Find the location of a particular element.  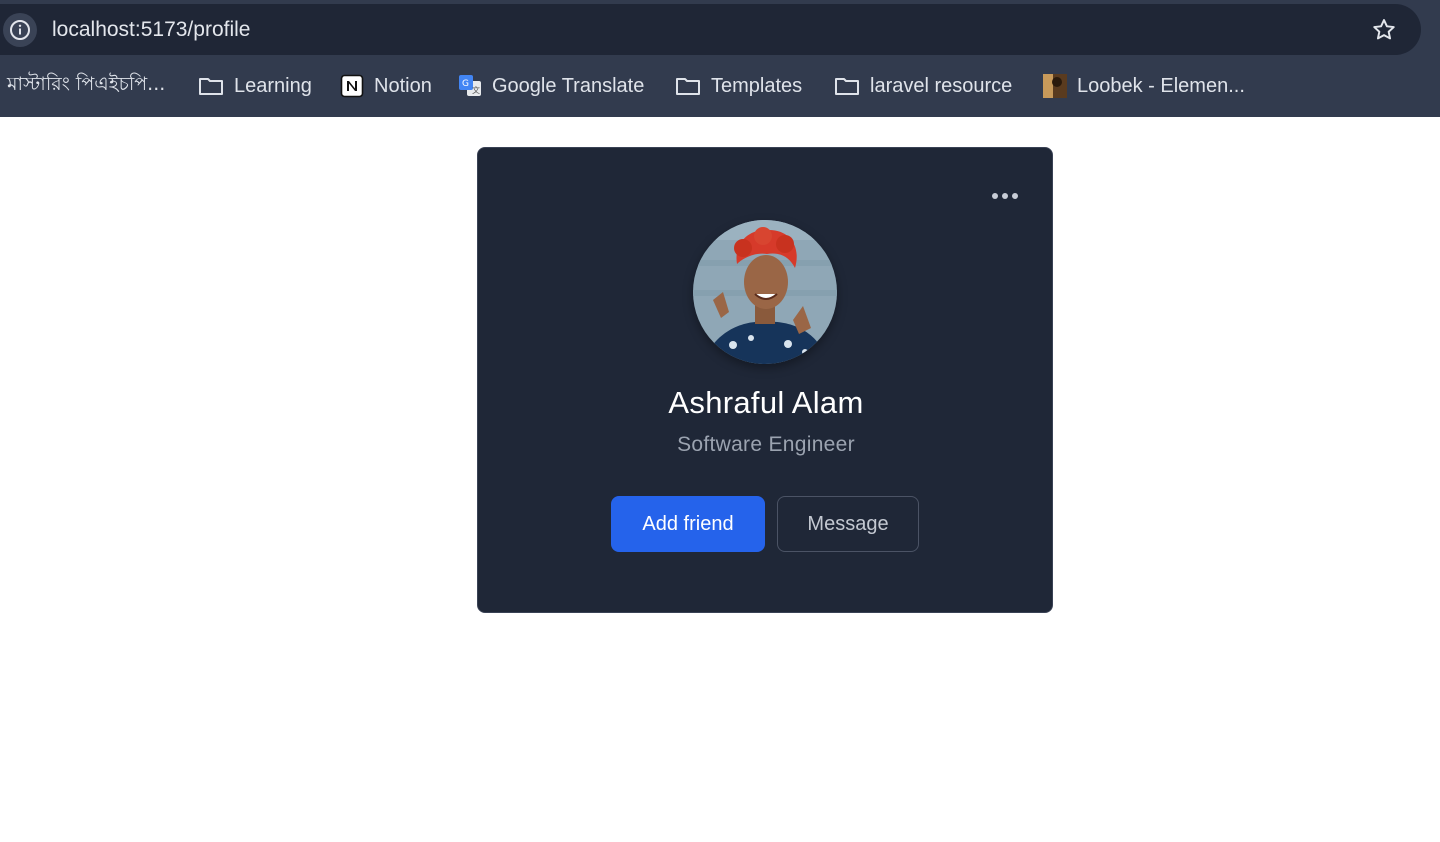

bookmark-folder-templates: Templates is located at coordinates (738, 86).